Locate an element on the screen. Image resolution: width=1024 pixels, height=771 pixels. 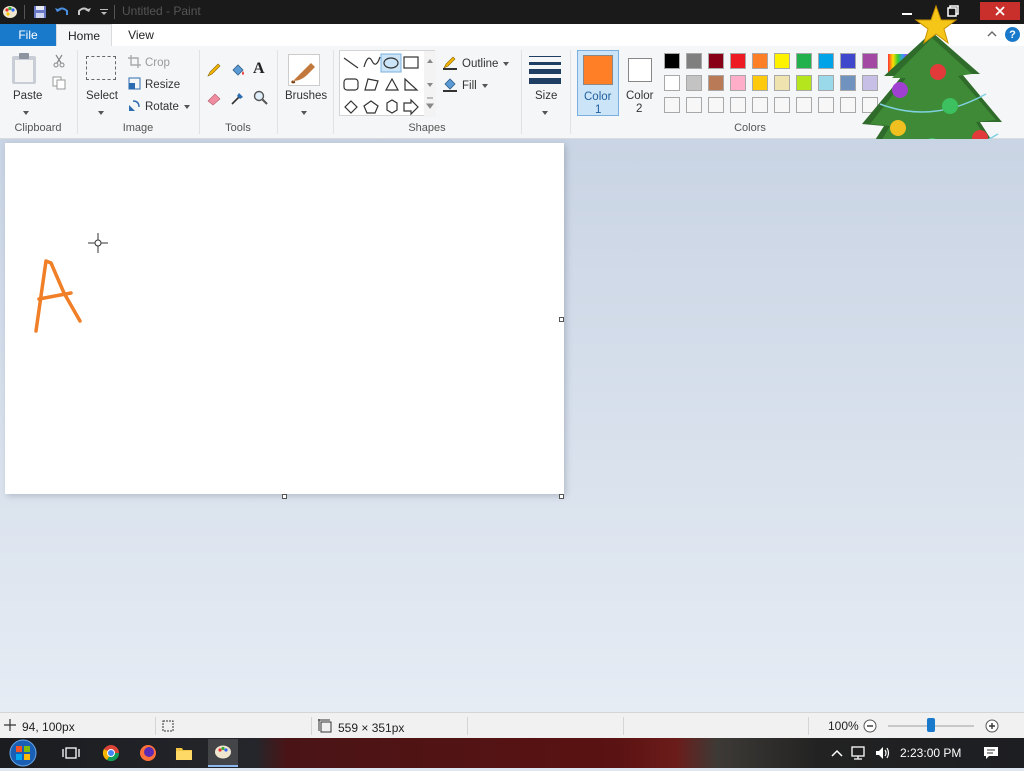
shapes-gallery is located at coordinates (387, 83).